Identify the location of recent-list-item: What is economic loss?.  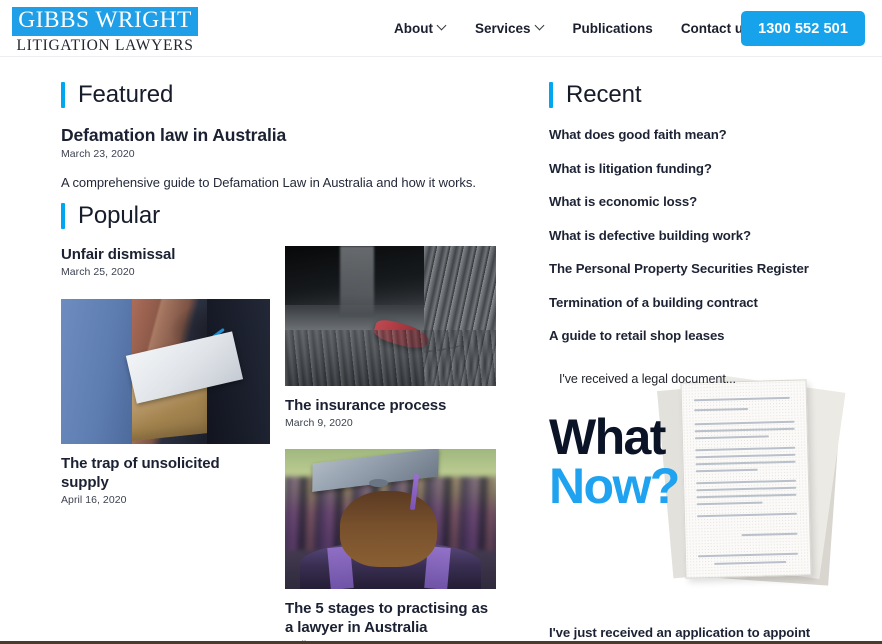
(699, 201).